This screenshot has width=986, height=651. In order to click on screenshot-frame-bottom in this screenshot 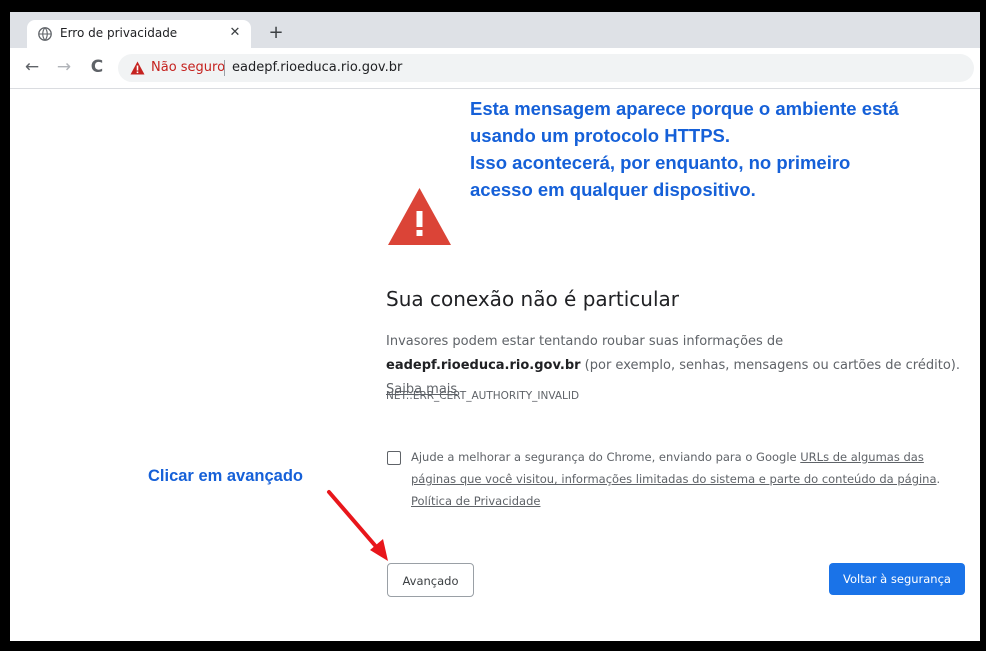, I will do `click(493, 646)`.